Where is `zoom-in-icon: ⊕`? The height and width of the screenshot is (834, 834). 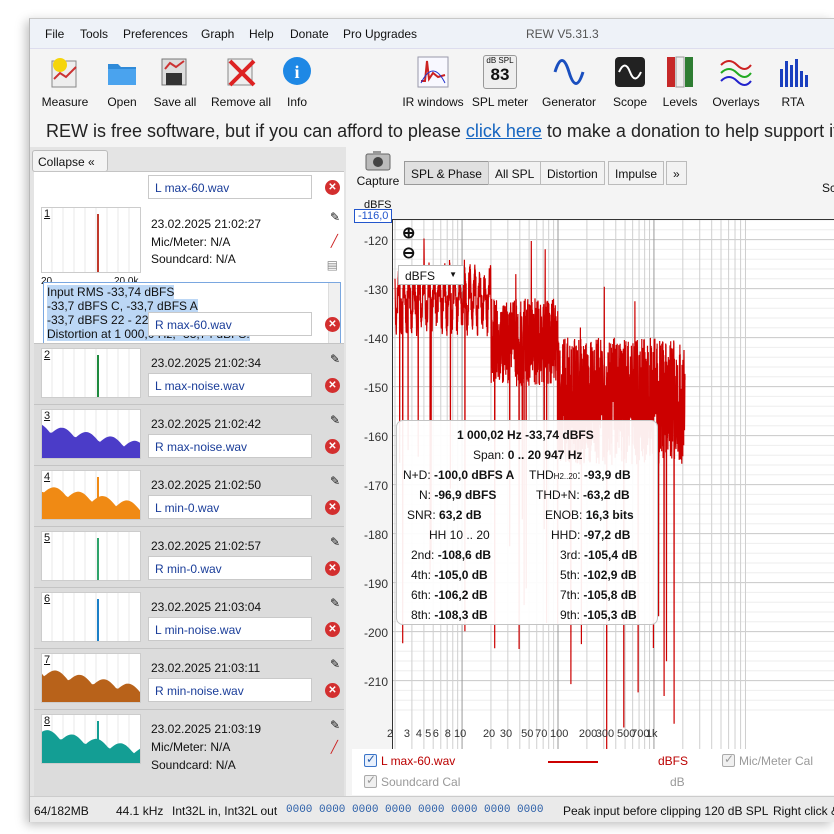
zoom-in-icon: ⊕ is located at coordinates (408, 233).